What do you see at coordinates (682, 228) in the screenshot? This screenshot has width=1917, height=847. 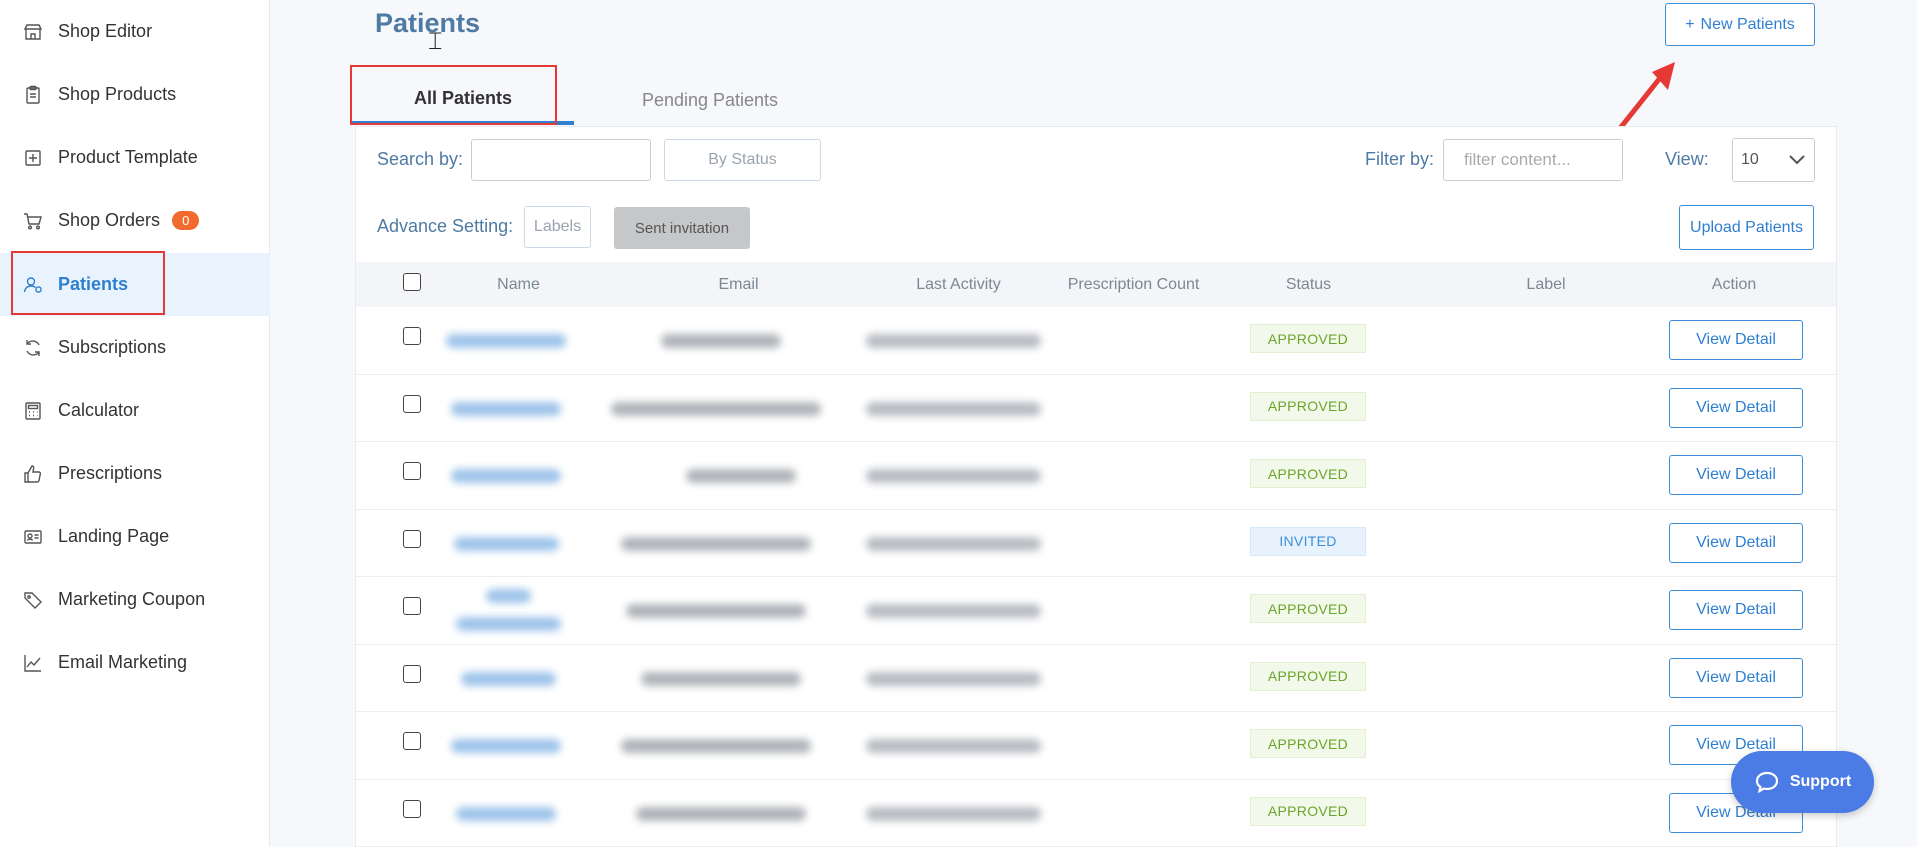 I see `sent-invitation-button: Sent invitation` at bounding box center [682, 228].